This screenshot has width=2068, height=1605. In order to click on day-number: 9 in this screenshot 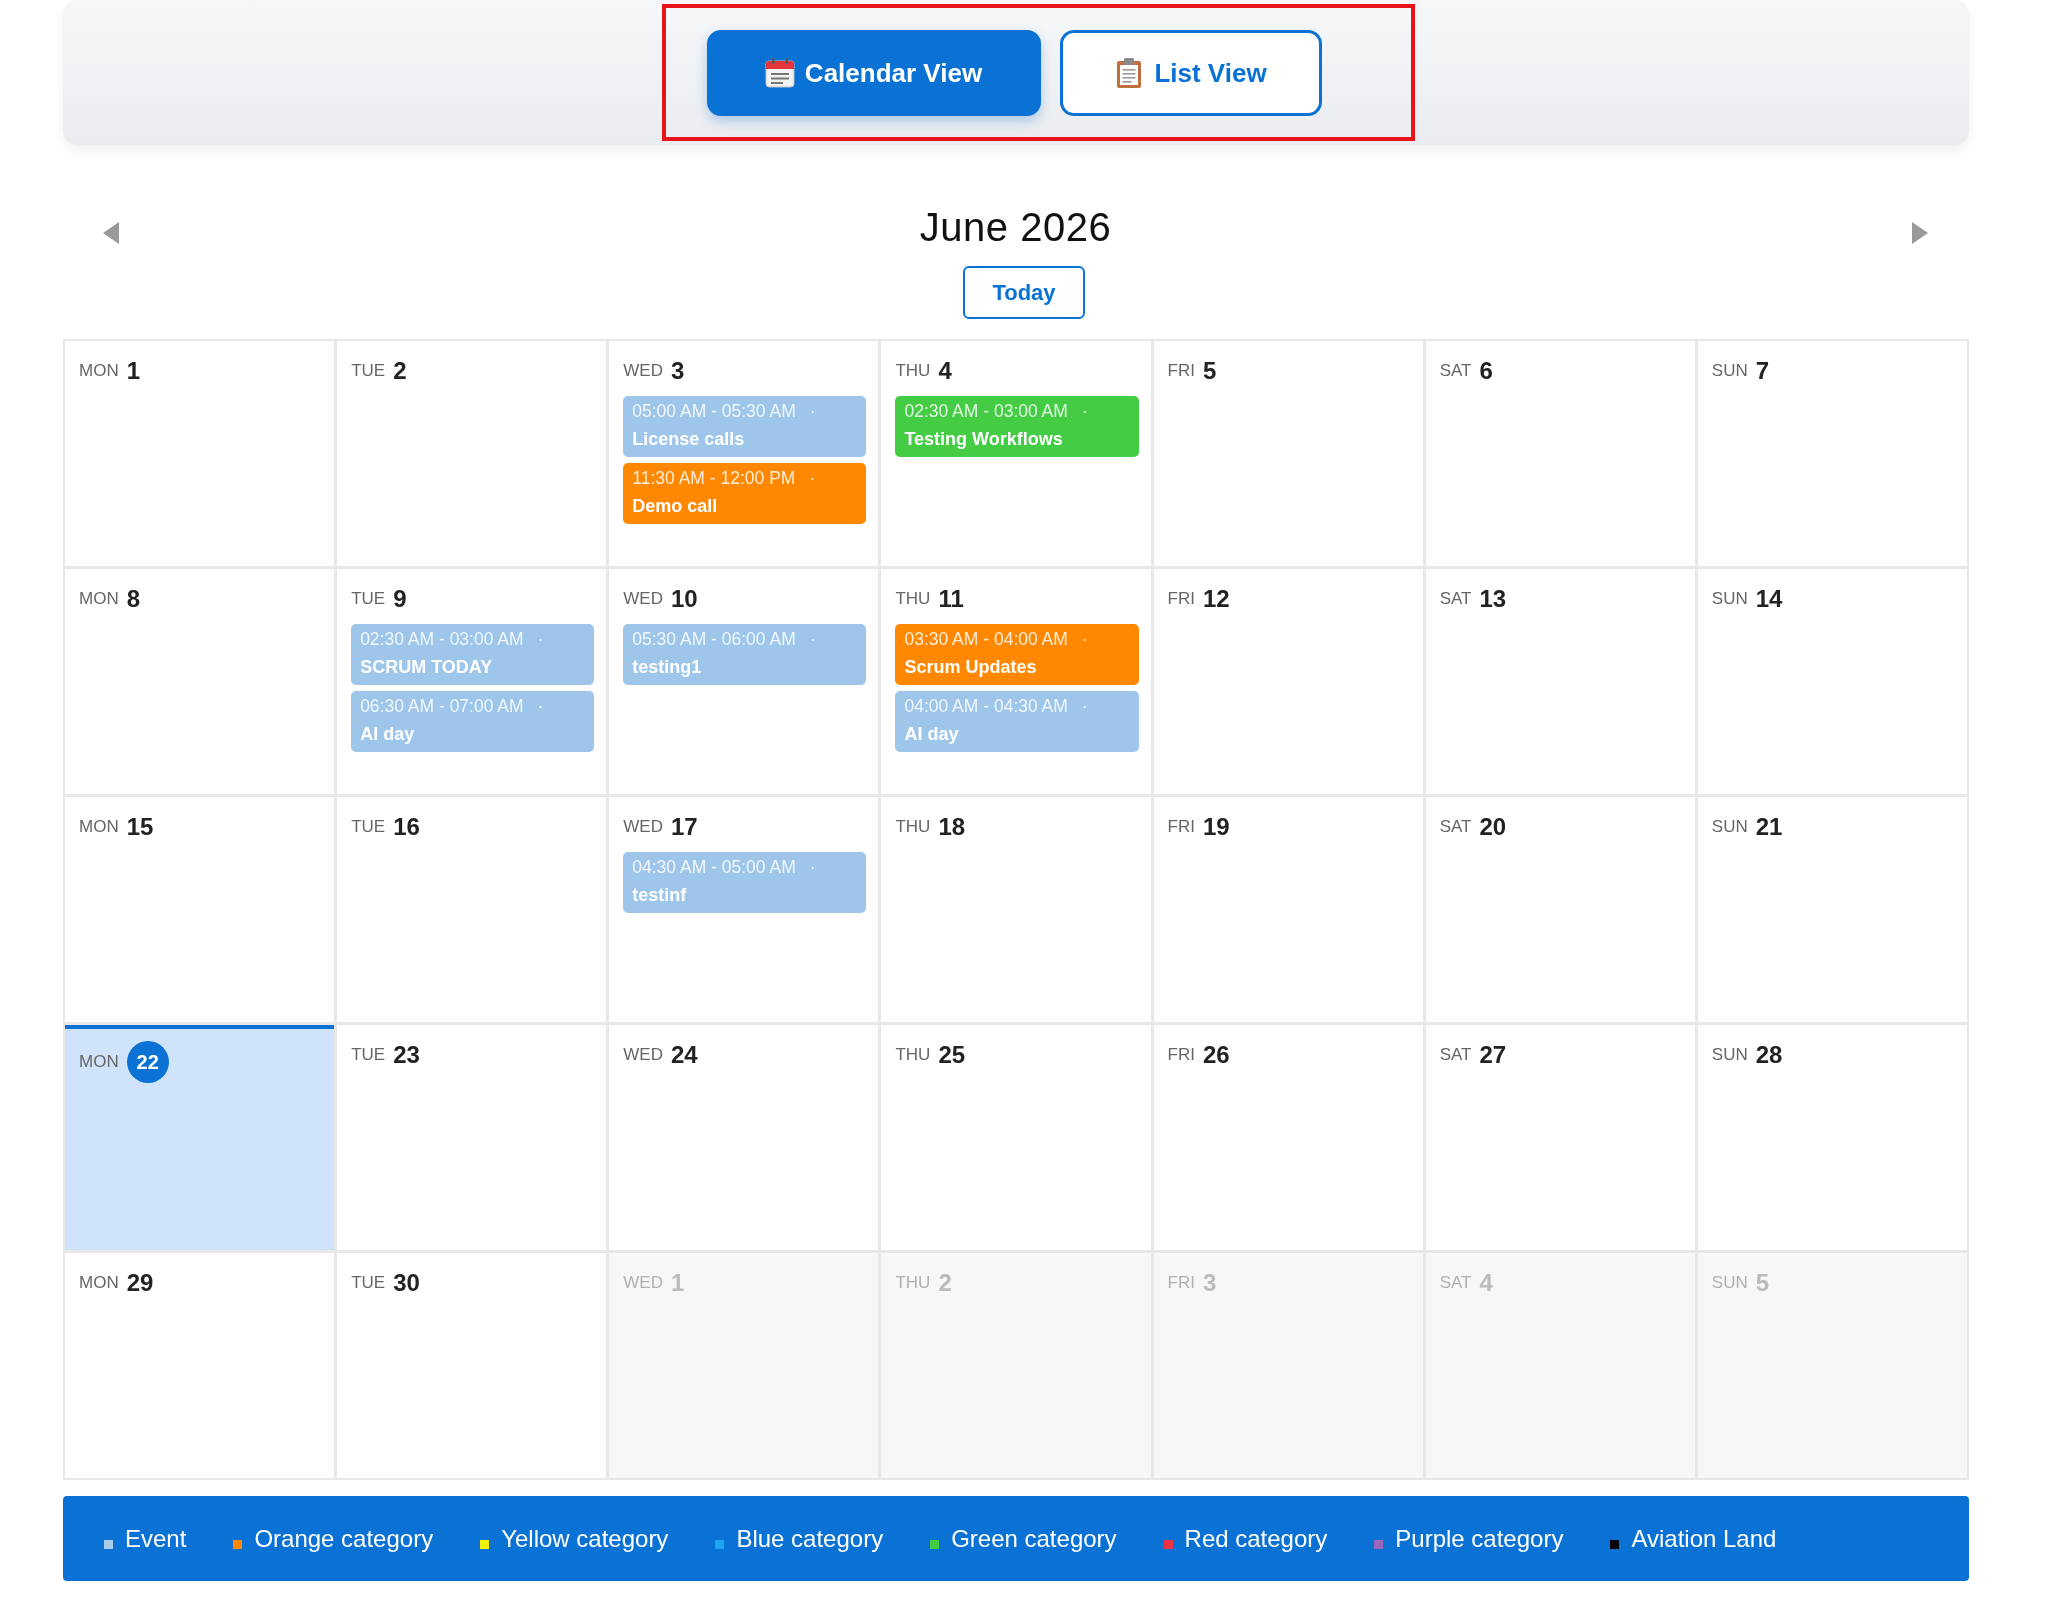, I will do `click(400, 599)`.